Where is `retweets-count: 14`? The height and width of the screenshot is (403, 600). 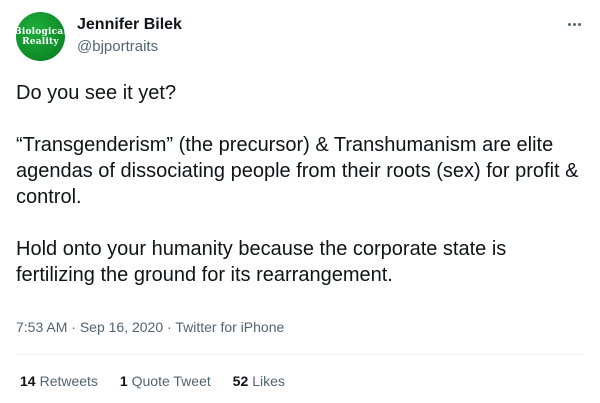
retweets-count: 14 is located at coordinates (28, 381).